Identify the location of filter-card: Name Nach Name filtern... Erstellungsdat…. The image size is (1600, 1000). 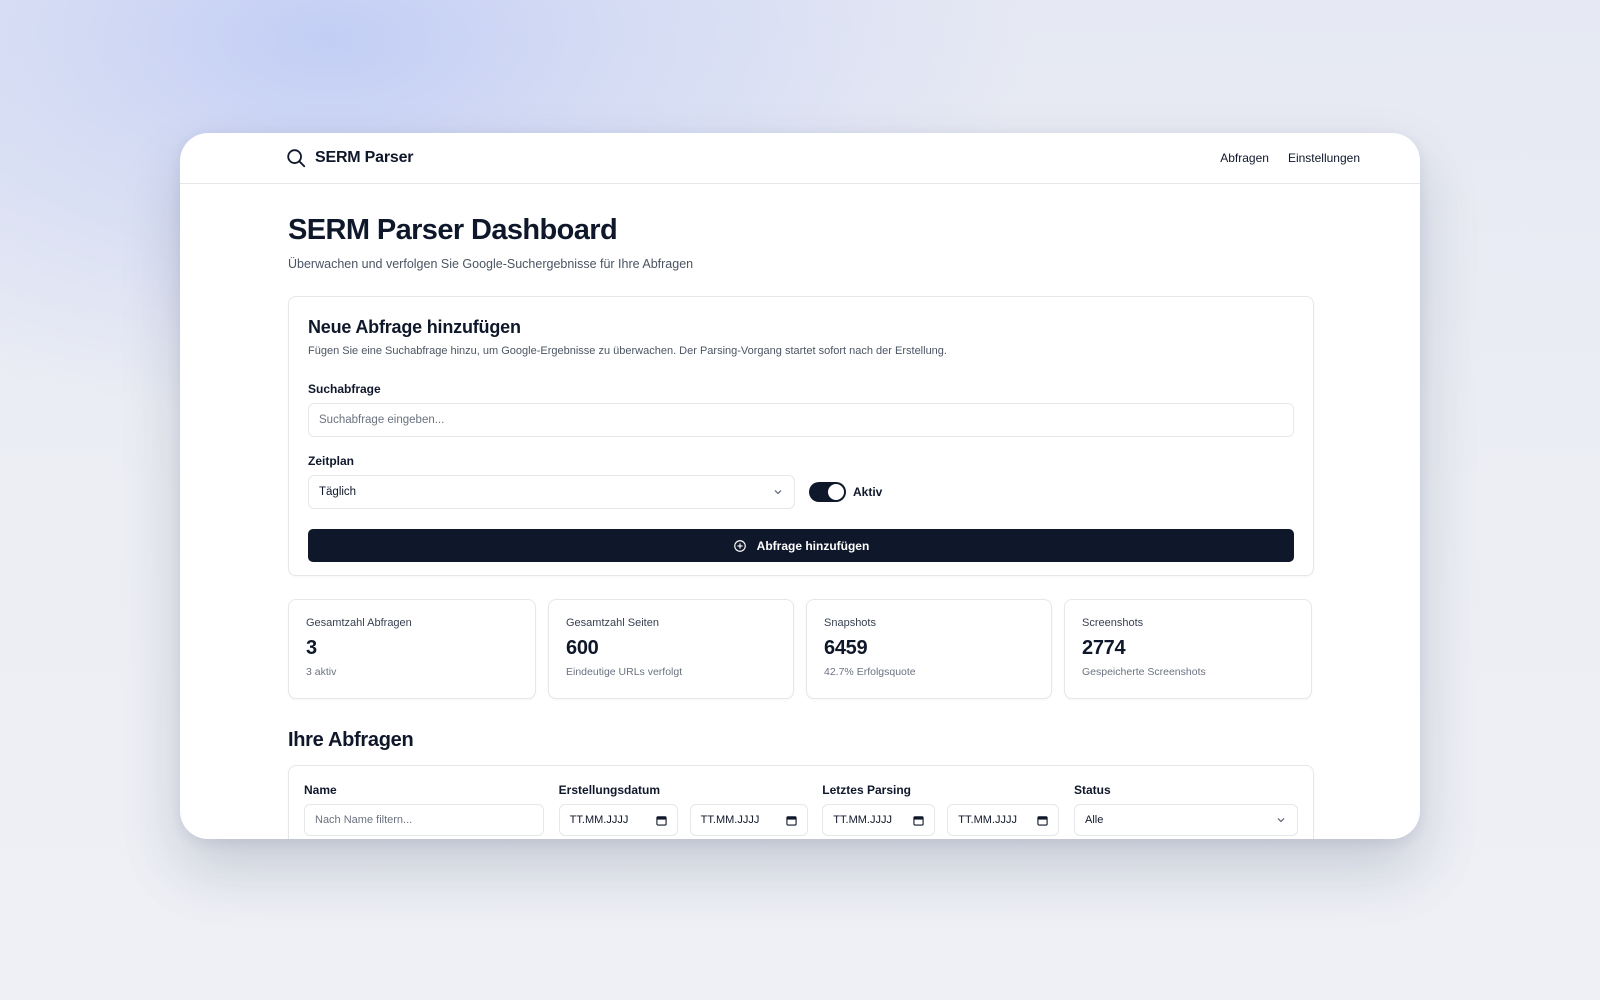
(801, 802).